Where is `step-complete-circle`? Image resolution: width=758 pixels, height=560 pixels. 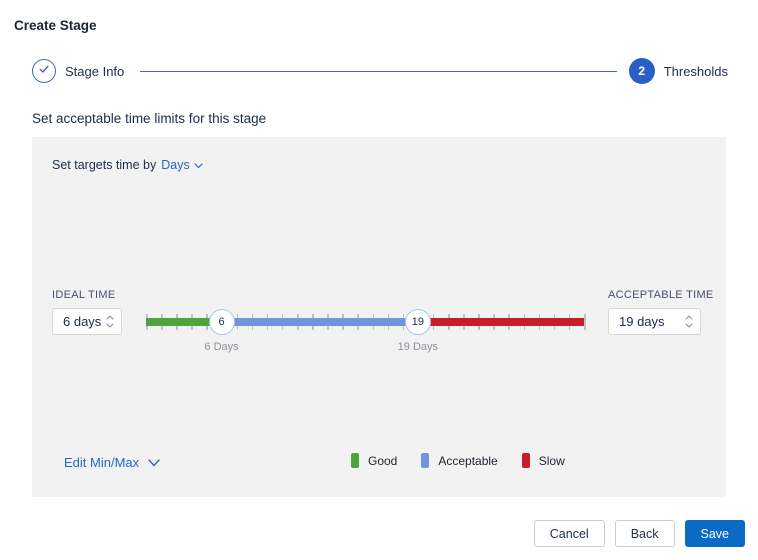
step-complete-circle is located at coordinates (44, 71).